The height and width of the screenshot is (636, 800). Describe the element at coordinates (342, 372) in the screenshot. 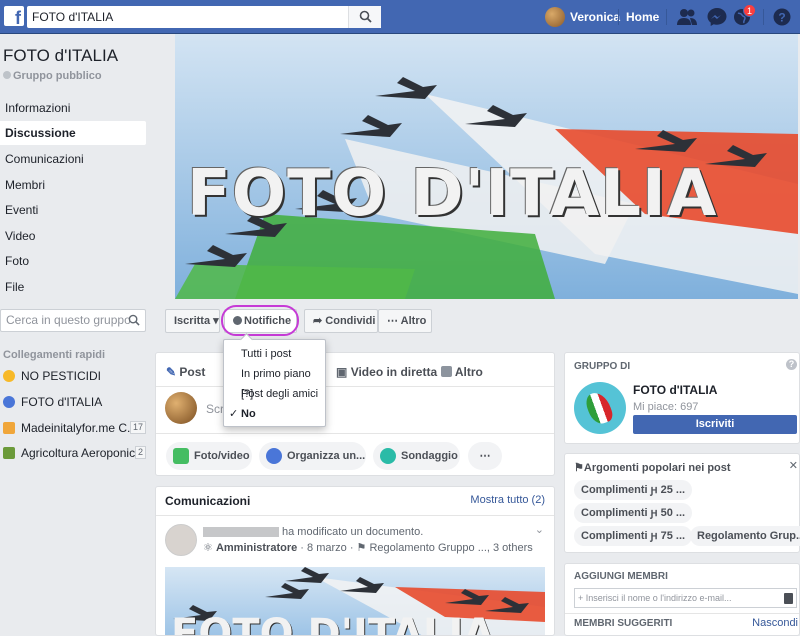

I see `video-camera-icon: ▣` at that location.